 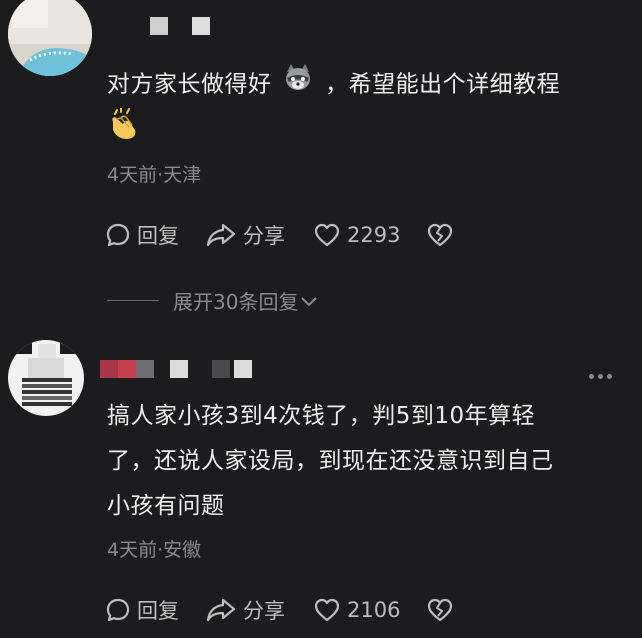 I want to click on comment-text: 对方家长做得好 ，希望能出个详细教程, so click(x=359, y=109).